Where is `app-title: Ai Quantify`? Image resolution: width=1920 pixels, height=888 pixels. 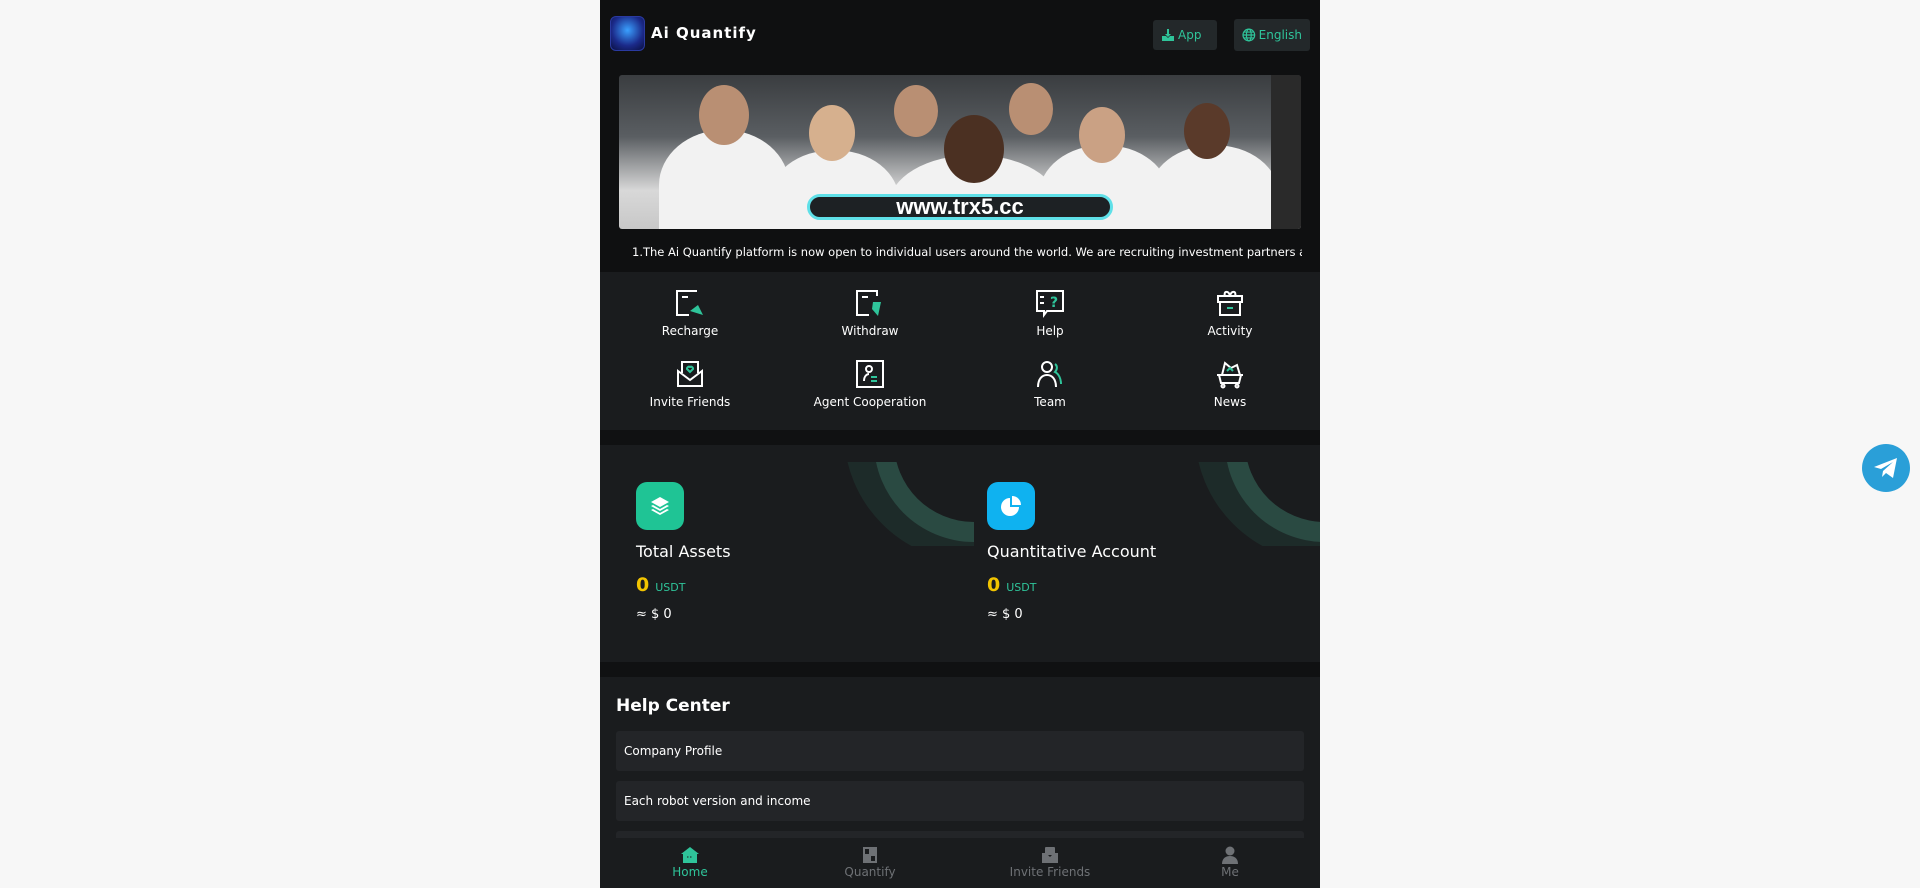 app-title: Ai Quantify is located at coordinates (704, 33).